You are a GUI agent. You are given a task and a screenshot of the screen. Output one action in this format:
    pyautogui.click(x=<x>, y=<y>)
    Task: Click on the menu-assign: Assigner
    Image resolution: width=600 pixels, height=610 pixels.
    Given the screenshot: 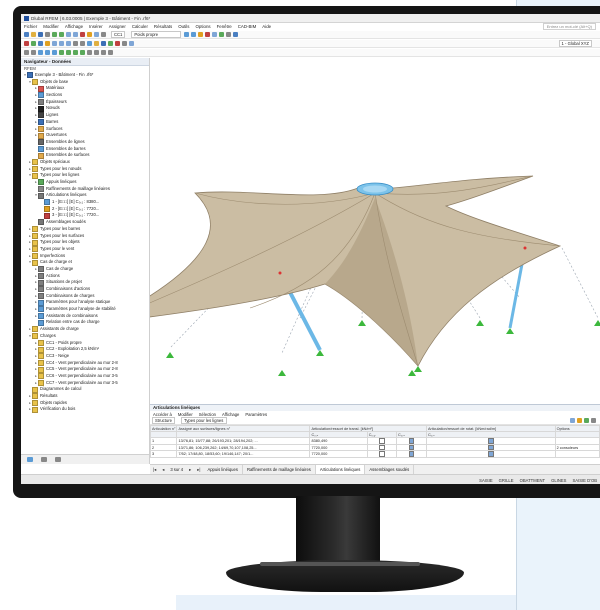 What is the action you would take?
    pyautogui.click(x=117, y=26)
    